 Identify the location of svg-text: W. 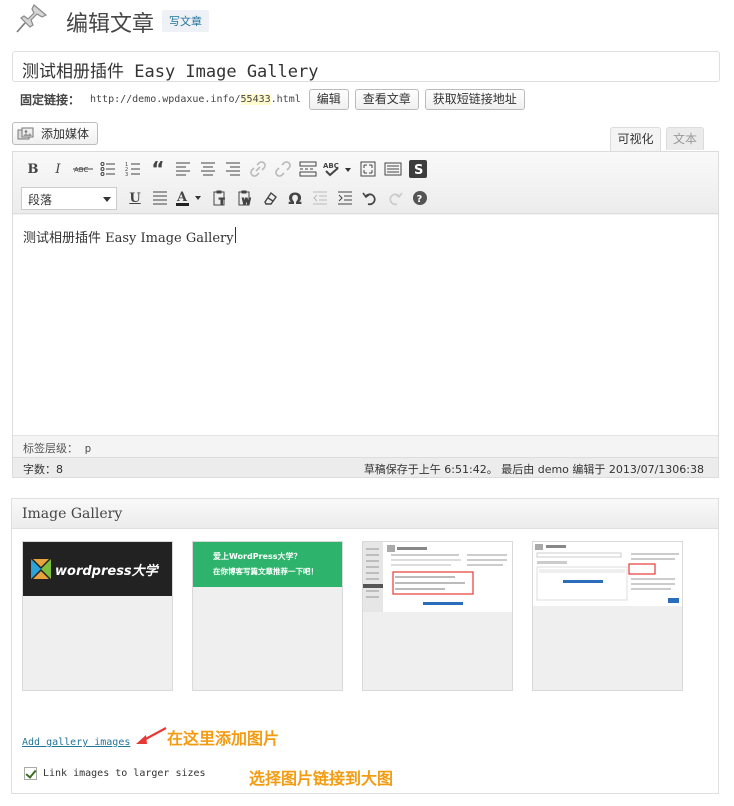
(246, 201).